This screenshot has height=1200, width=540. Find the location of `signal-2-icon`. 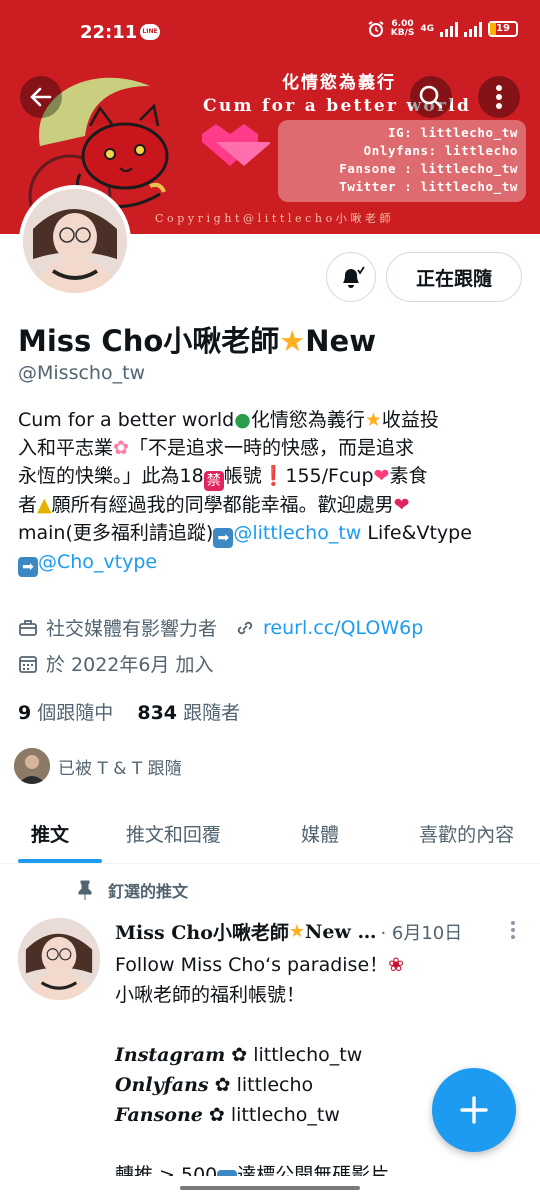

signal-2-icon is located at coordinates (473, 29).